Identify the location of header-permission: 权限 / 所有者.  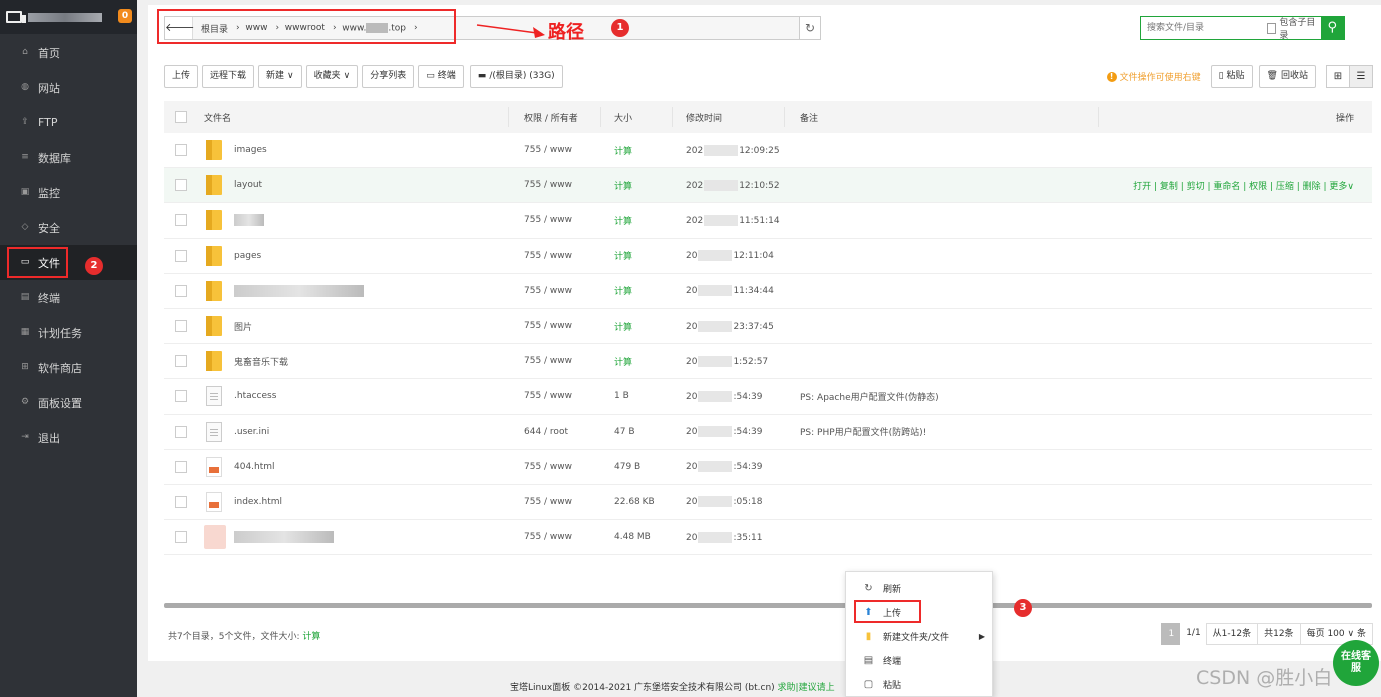
(562, 117).